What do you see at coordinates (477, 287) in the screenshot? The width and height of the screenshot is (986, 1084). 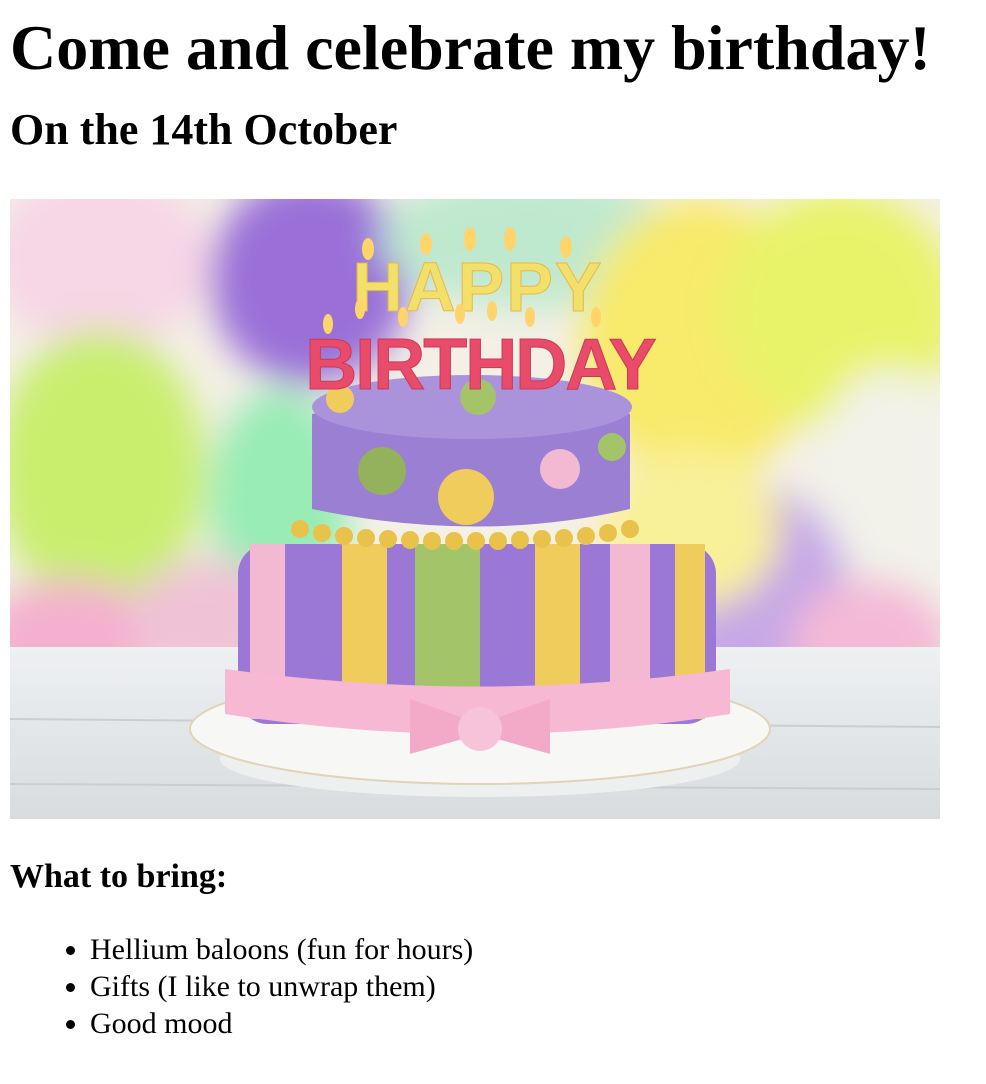 I see `candles-line-happy: HAPPY` at bounding box center [477, 287].